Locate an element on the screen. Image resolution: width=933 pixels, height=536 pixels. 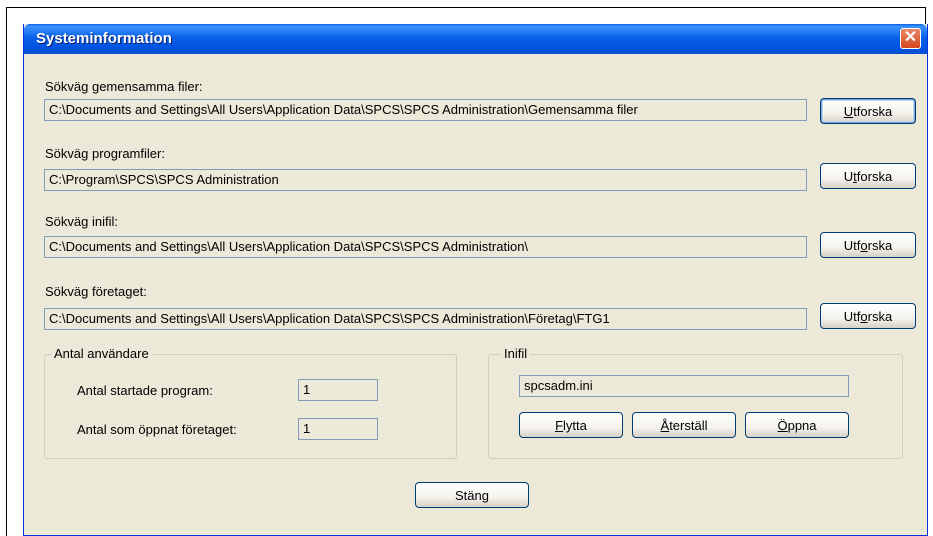
inifile-name: spcsadm.ini is located at coordinates (684, 386).